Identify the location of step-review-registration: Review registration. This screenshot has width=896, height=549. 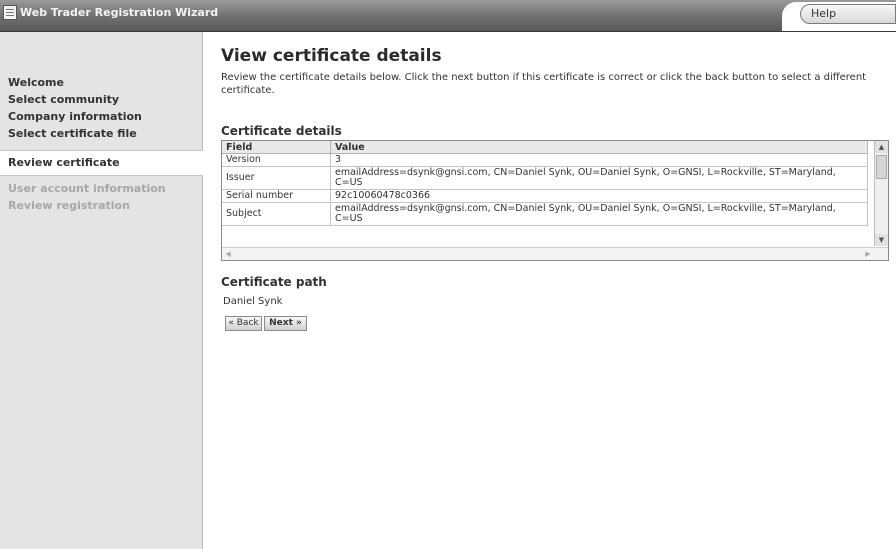
(69, 205).